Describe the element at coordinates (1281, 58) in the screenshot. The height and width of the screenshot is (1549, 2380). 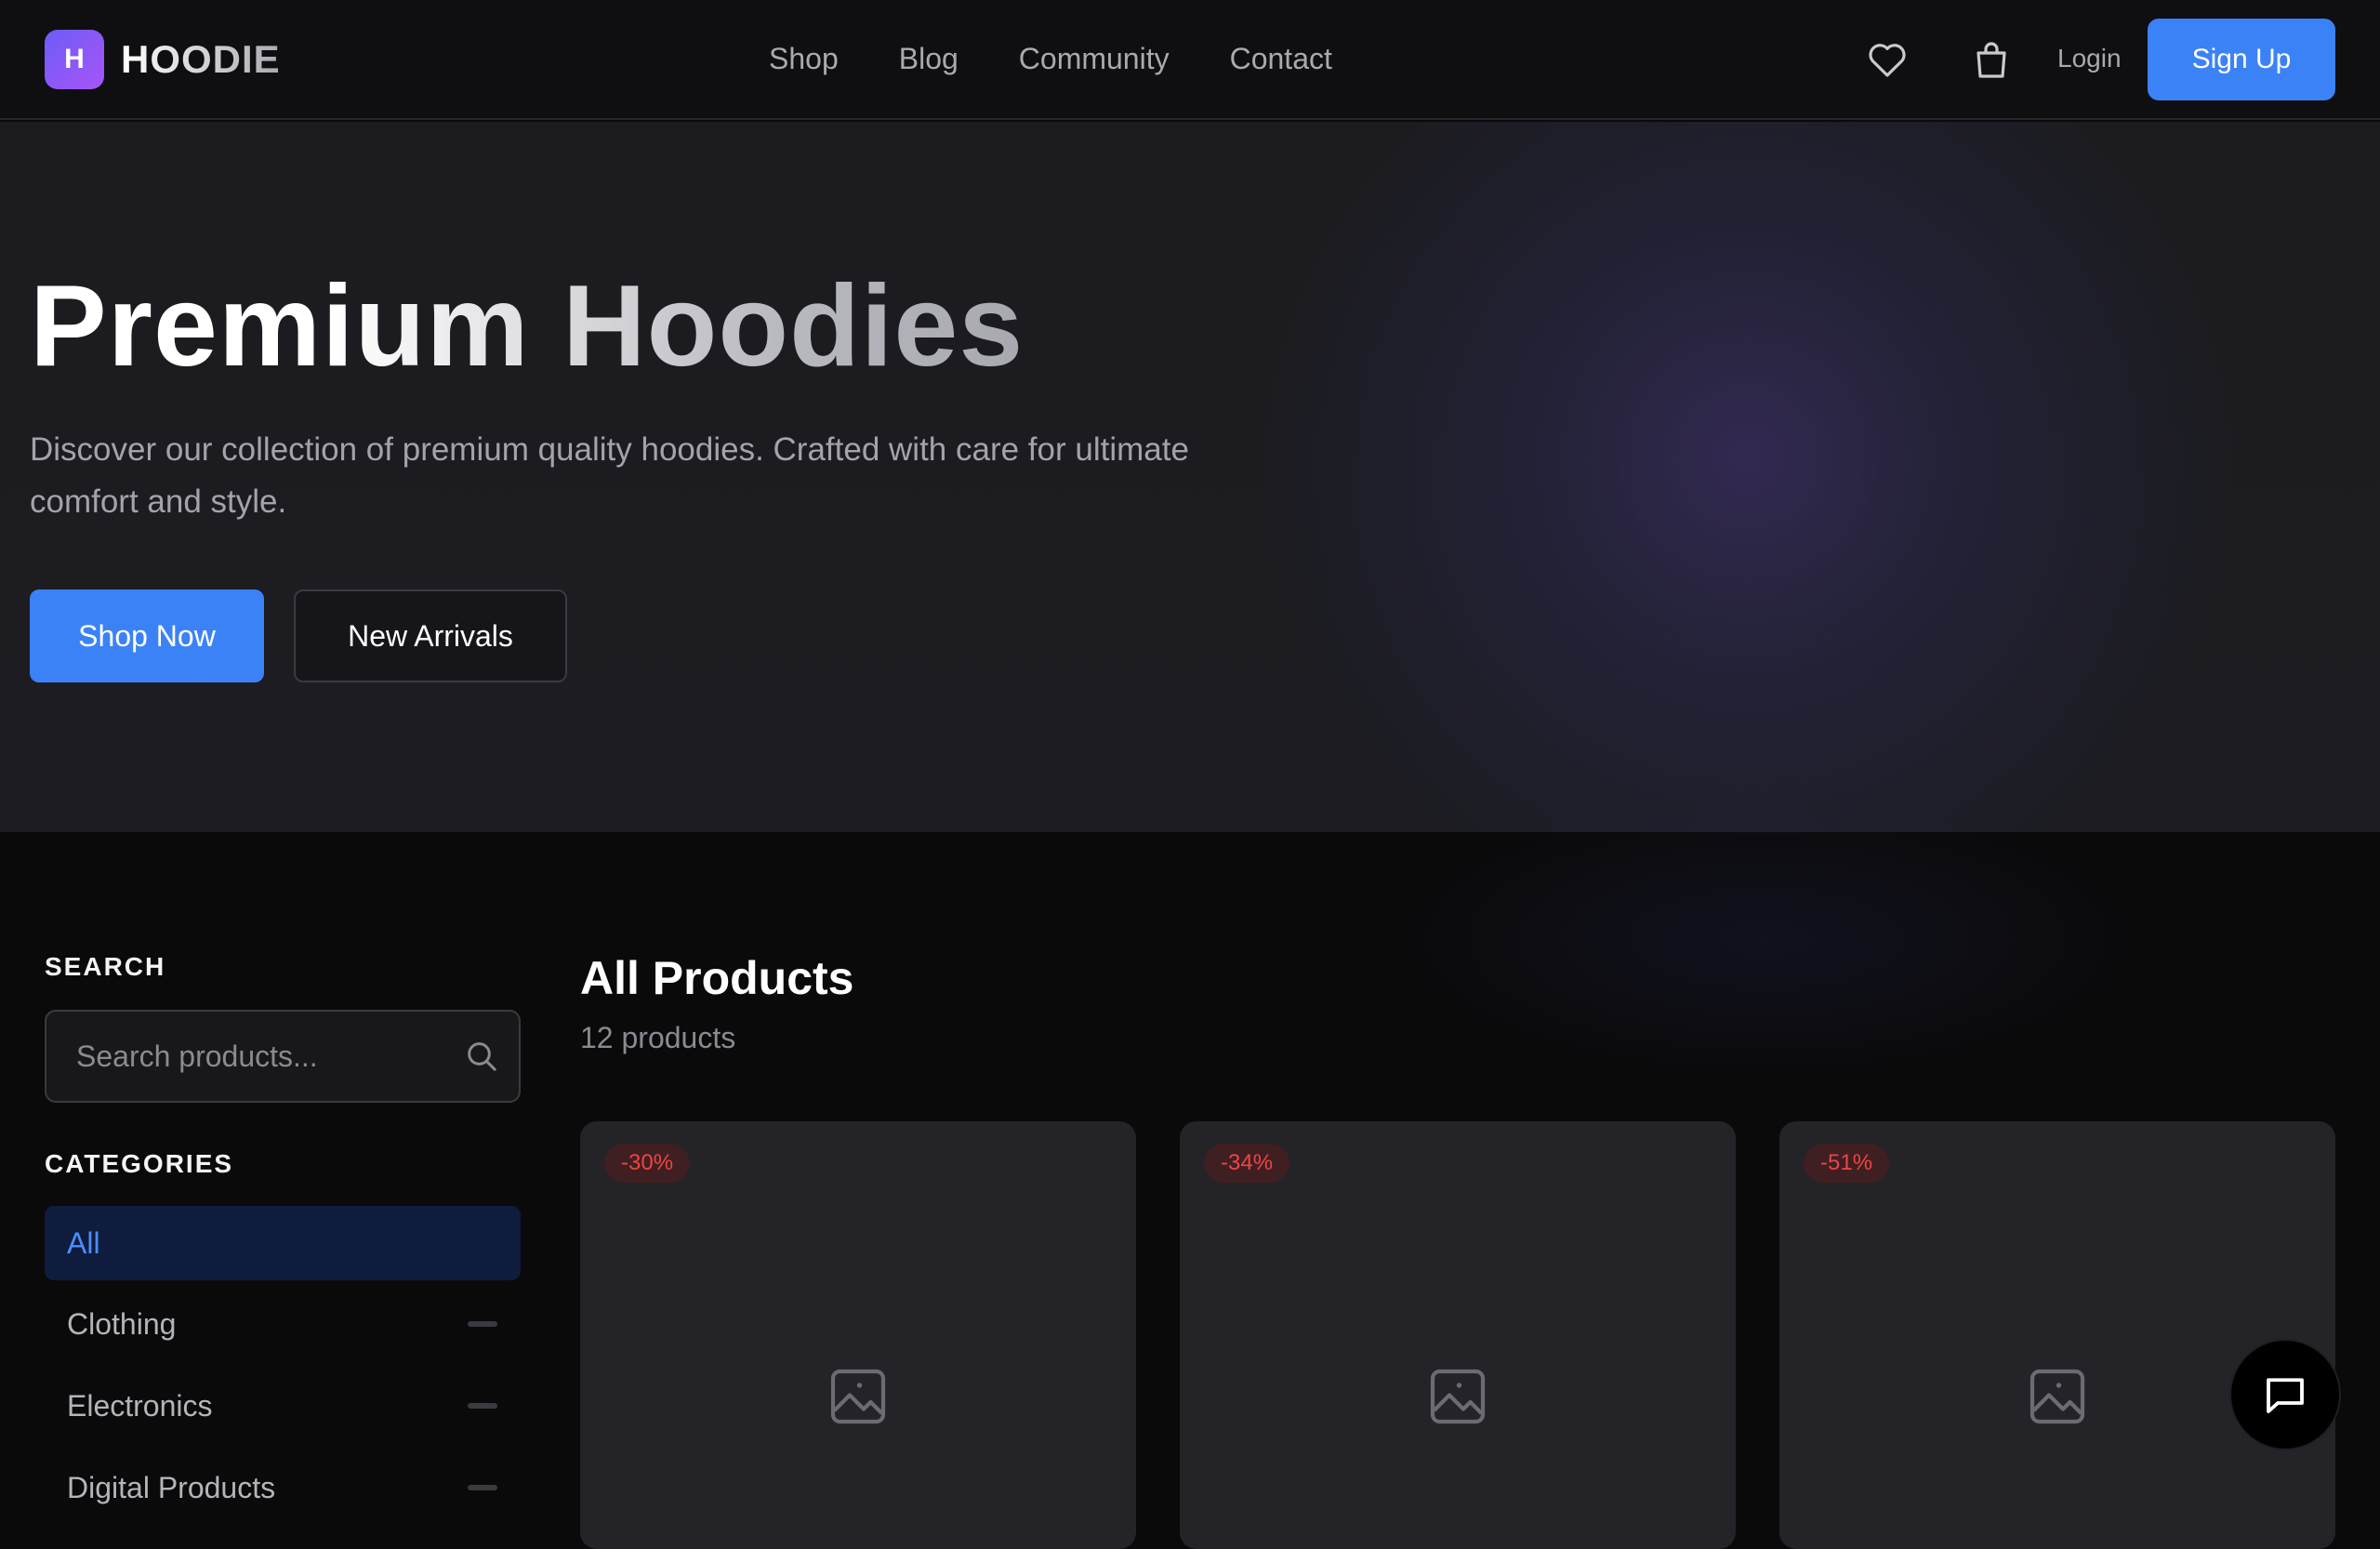
I see `nav-contact: Contact` at that location.